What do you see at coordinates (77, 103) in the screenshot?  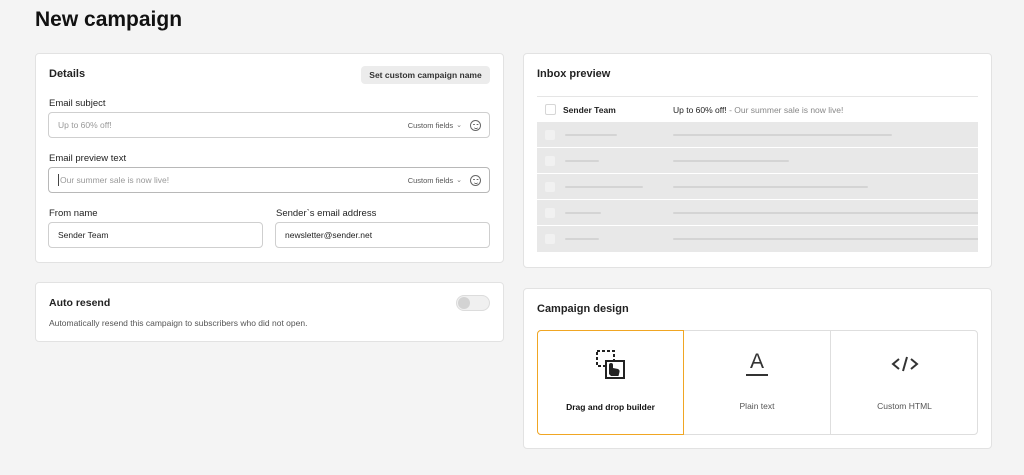 I see `email-subject-label: Email subject` at bounding box center [77, 103].